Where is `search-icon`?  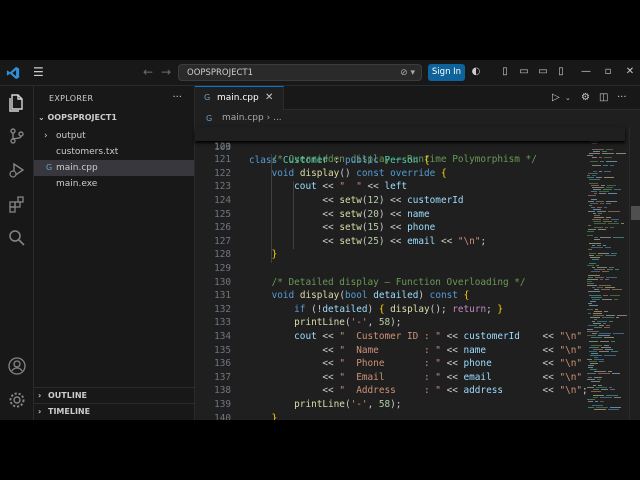 search-icon is located at coordinates (17, 238).